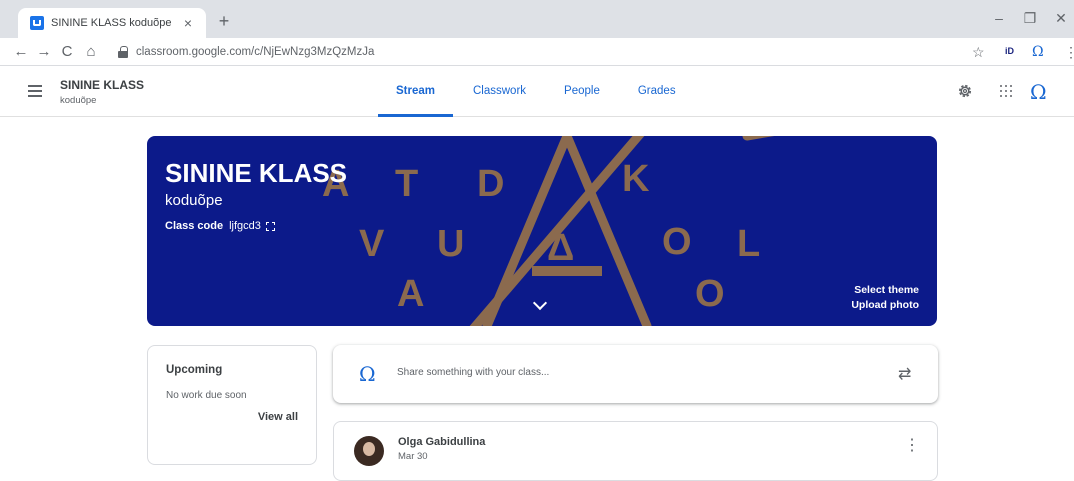  What do you see at coordinates (194, 226) in the screenshot?
I see `class-code-label: Class code` at bounding box center [194, 226].